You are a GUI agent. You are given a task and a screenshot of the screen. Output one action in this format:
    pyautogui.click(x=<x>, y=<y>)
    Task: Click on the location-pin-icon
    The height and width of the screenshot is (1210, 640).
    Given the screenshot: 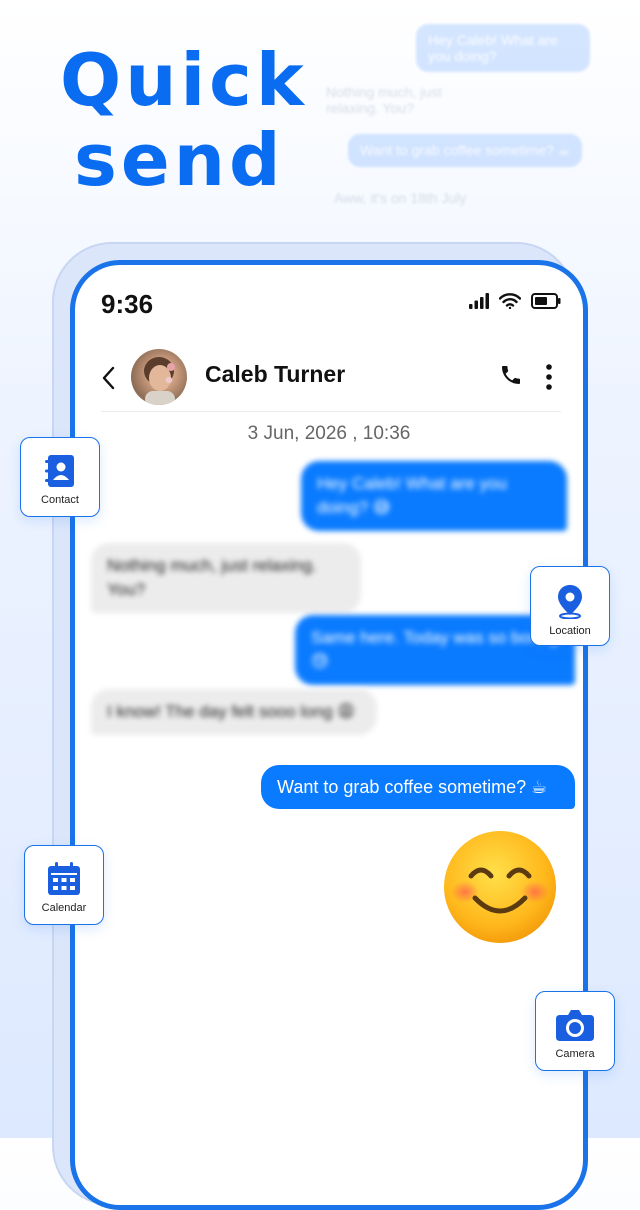 What is the action you would take?
    pyautogui.click(x=570, y=602)
    